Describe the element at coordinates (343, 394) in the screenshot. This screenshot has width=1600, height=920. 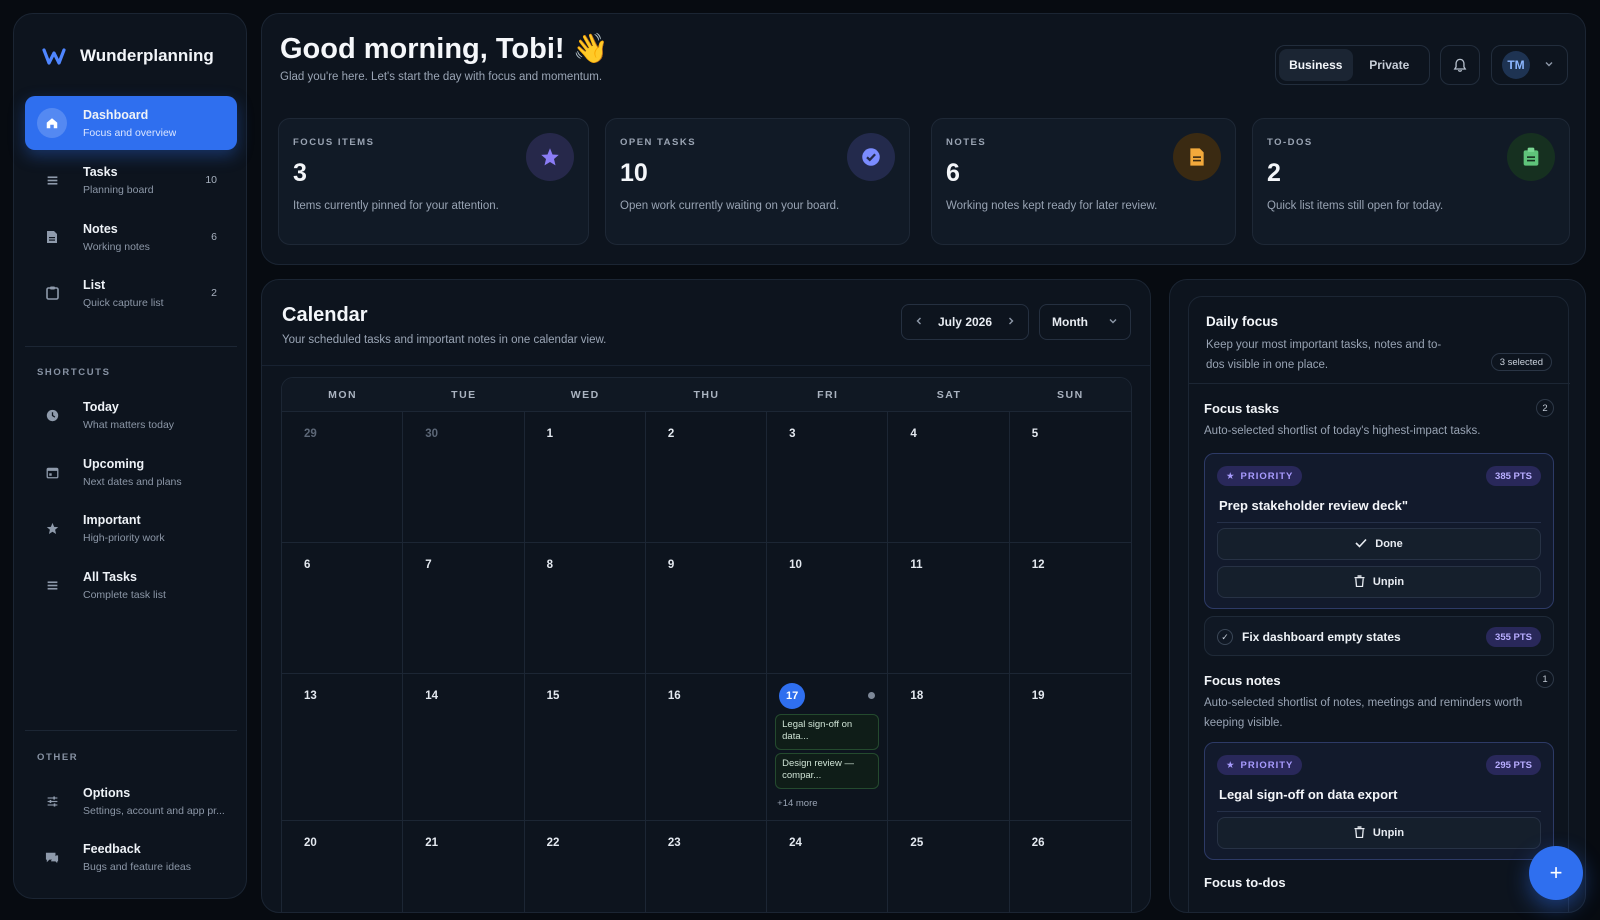
I see `weekday-label: MON` at that location.